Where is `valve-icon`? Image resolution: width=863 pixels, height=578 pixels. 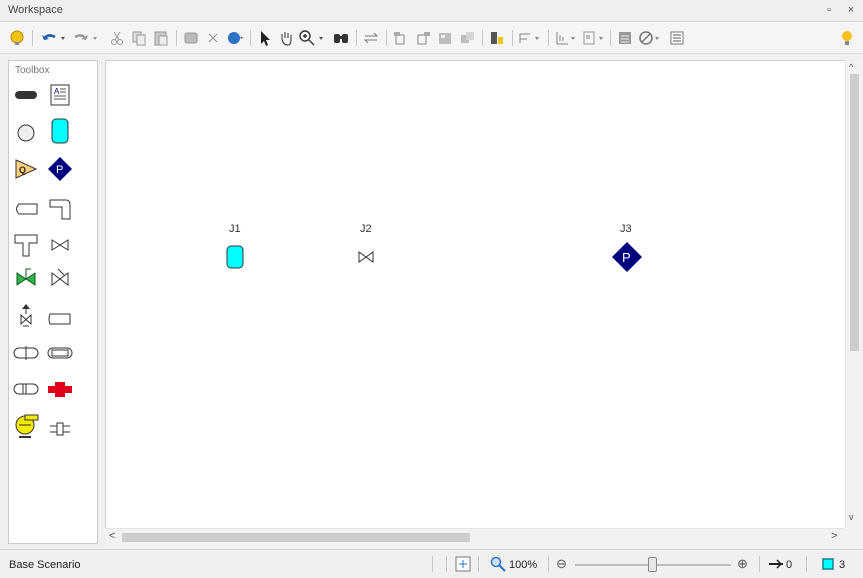
valve-icon is located at coordinates (366, 257).